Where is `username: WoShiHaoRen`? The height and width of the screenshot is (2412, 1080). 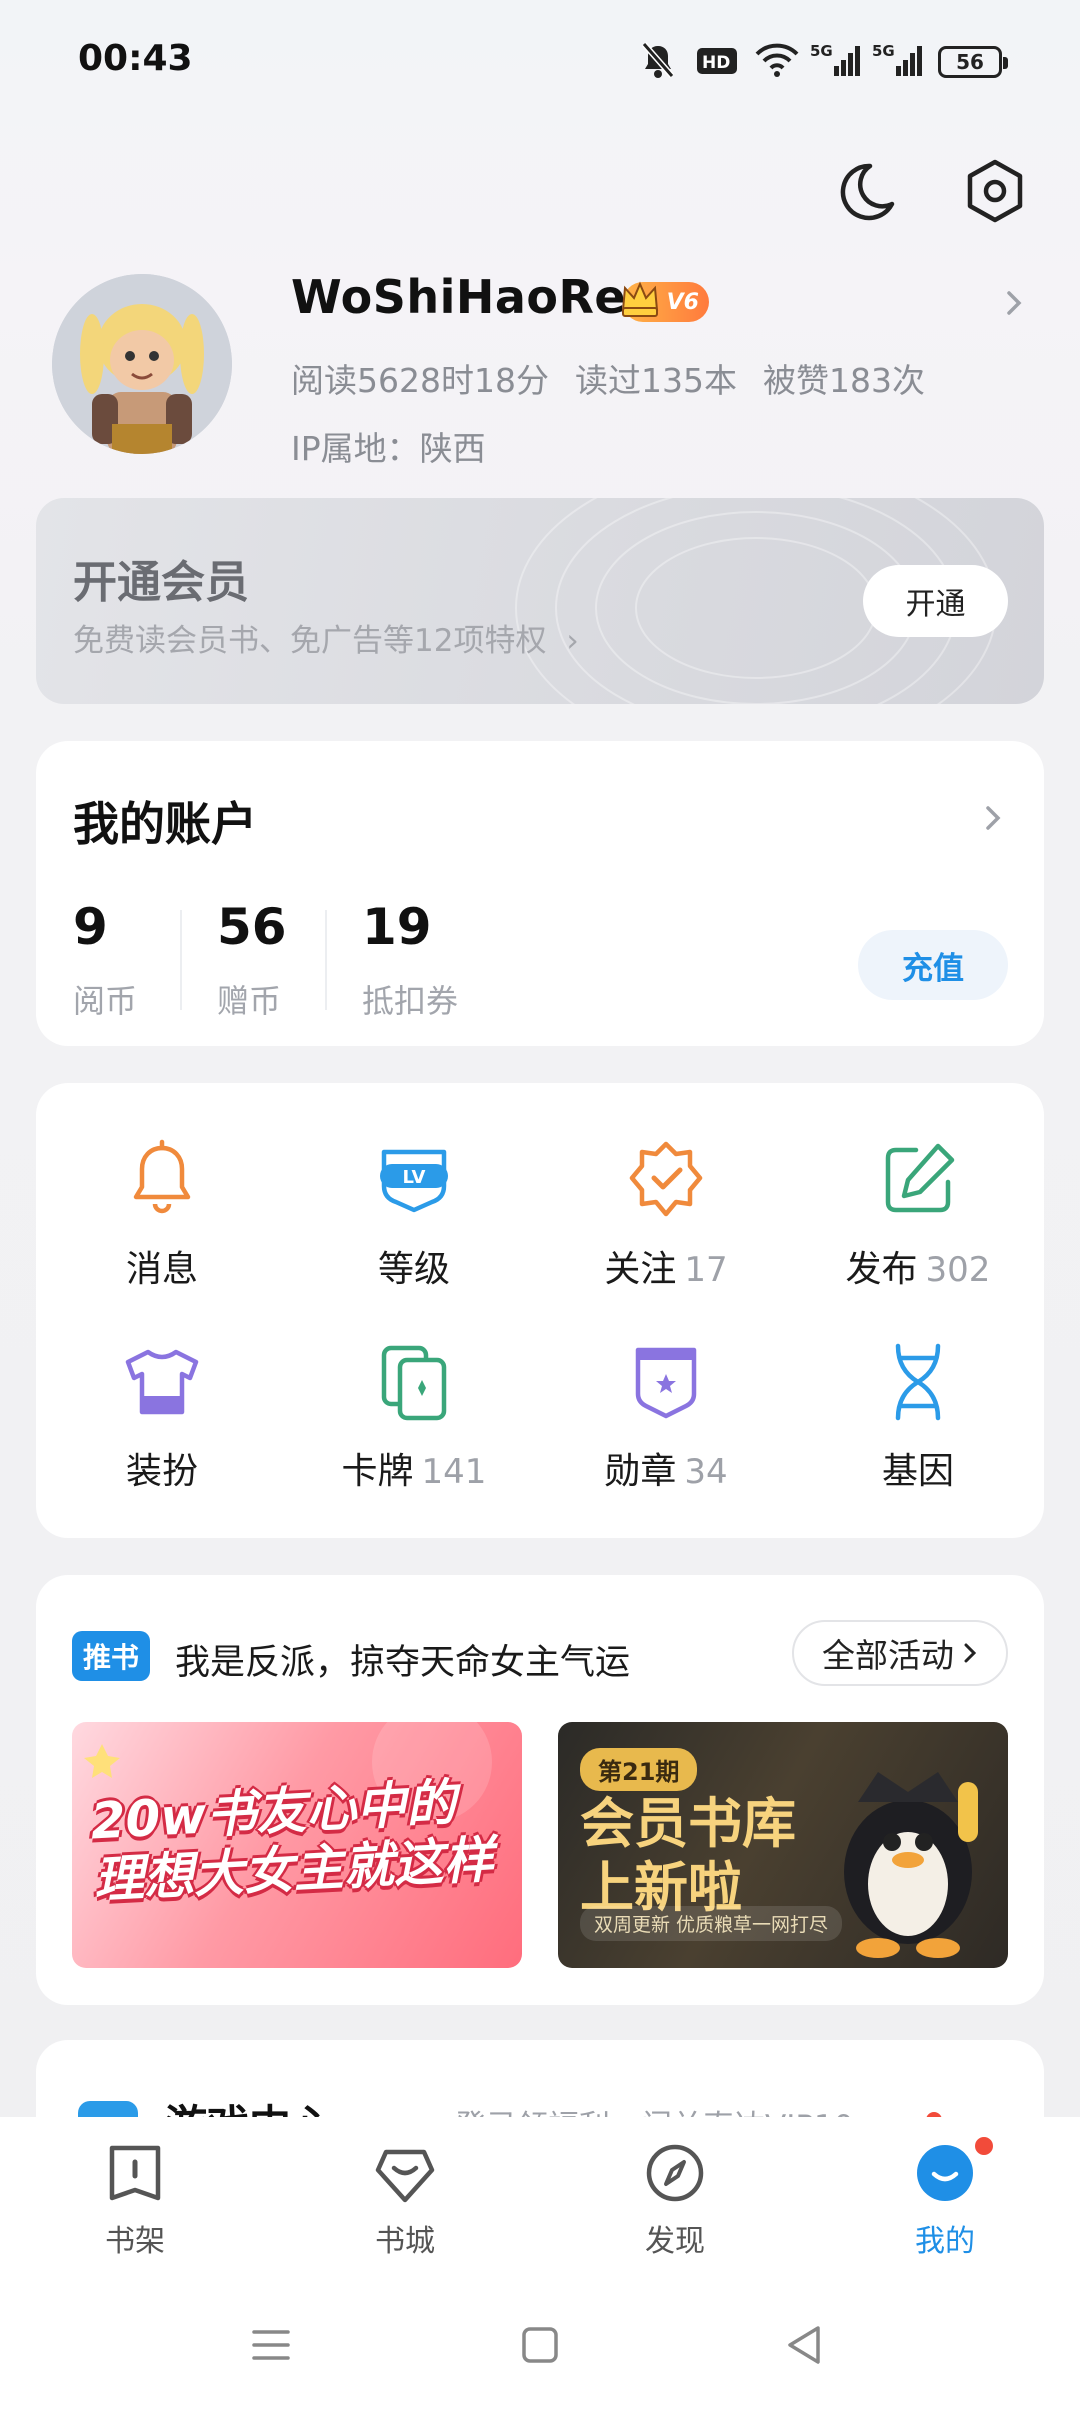 username: WoShiHaoRen is located at coordinates (475, 297).